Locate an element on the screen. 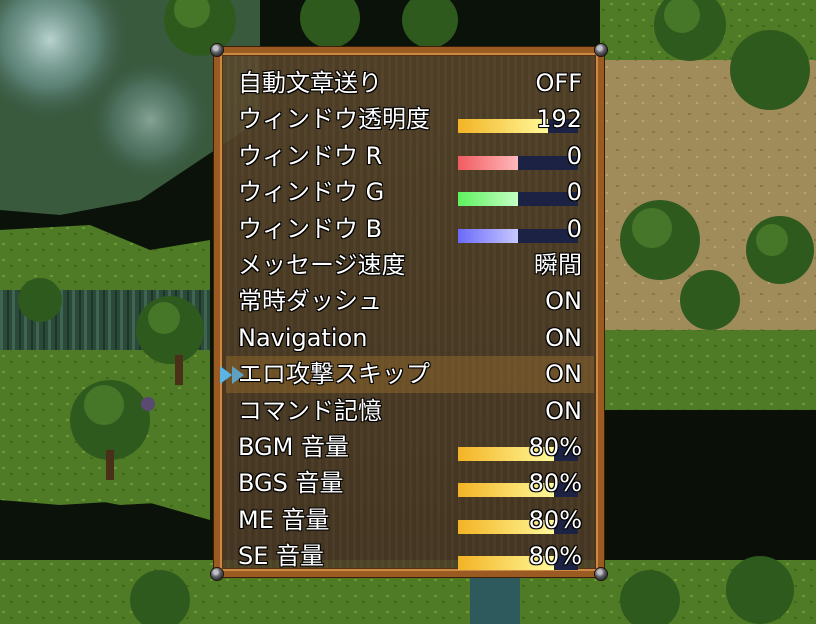 Image resolution: width=816 pixels, height=624 pixels. option-label: SE 音量 is located at coordinates (281, 556).